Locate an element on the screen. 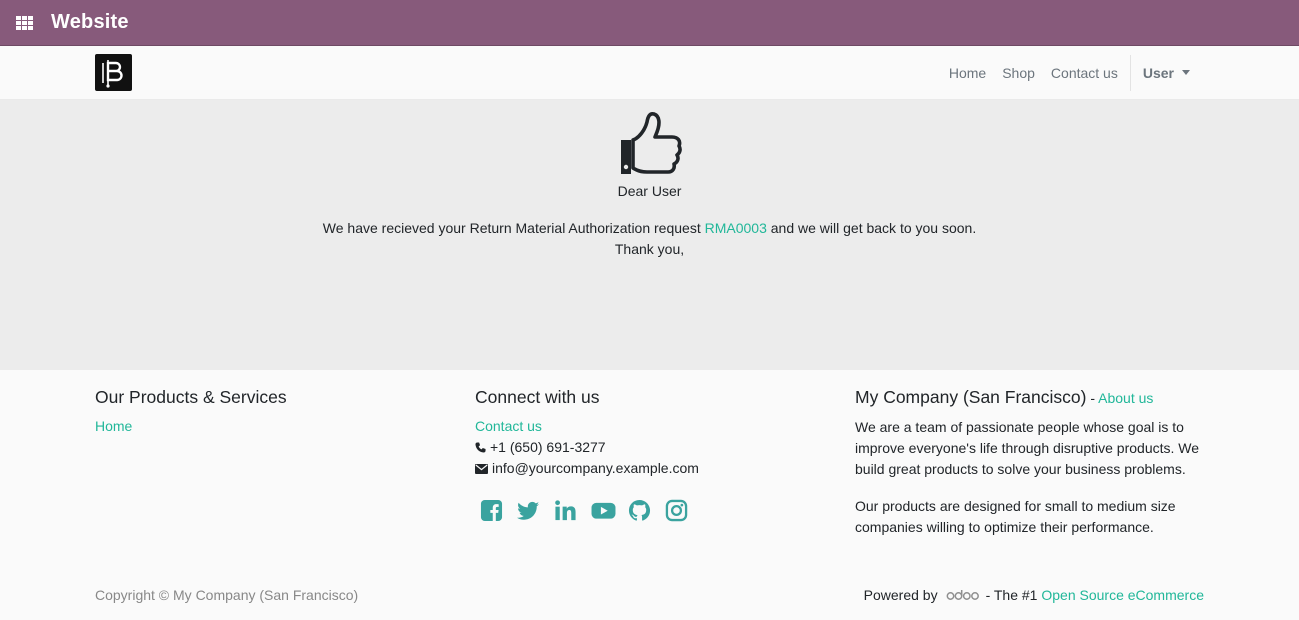  phone-icon is located at coordinates (480, 447).